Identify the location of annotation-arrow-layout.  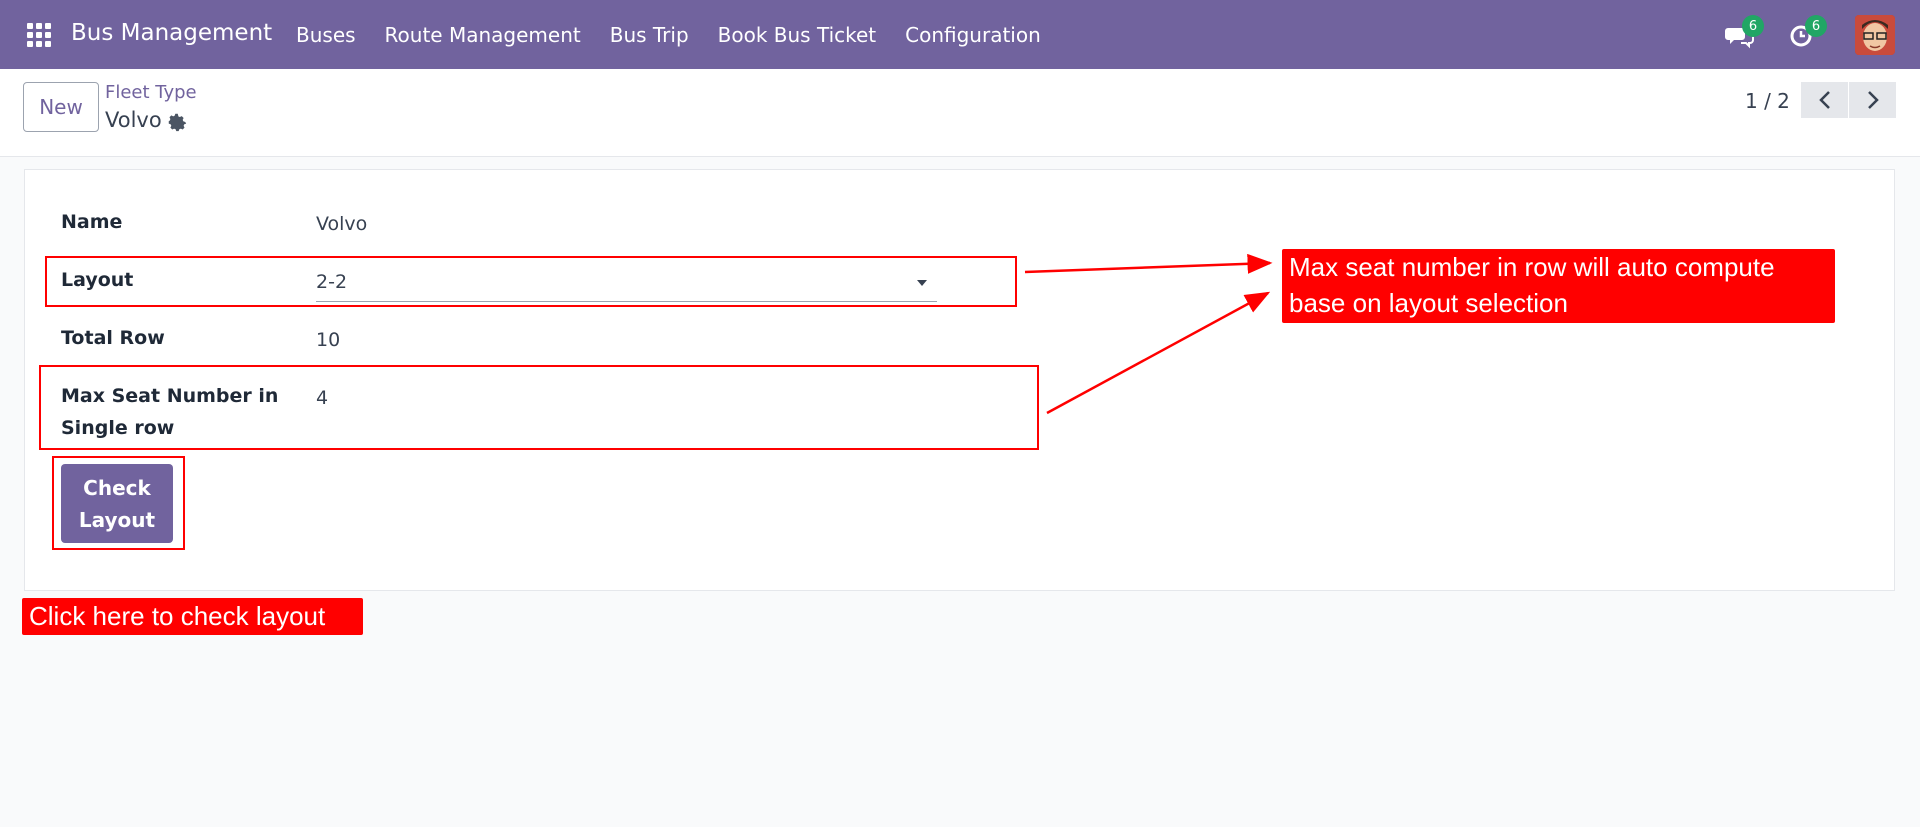
(1148, 263).